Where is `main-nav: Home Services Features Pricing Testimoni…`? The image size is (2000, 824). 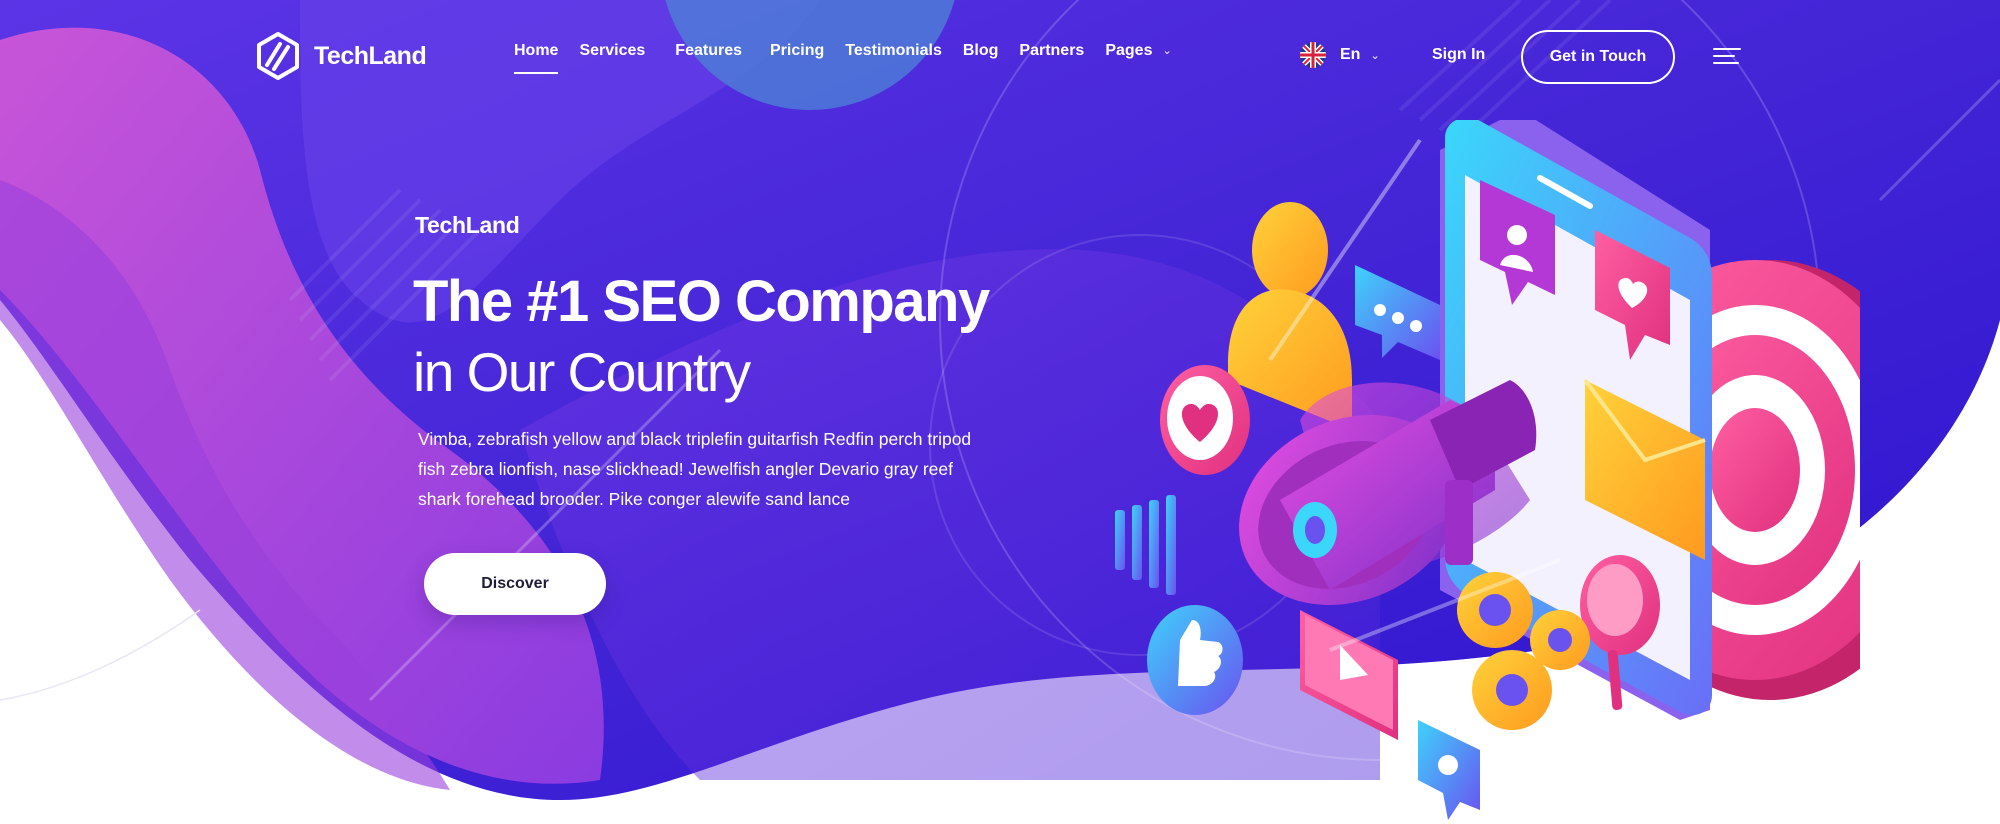 main-nav: Home Services Features Pricing Testimoni… is located at coordinates (853, 58).